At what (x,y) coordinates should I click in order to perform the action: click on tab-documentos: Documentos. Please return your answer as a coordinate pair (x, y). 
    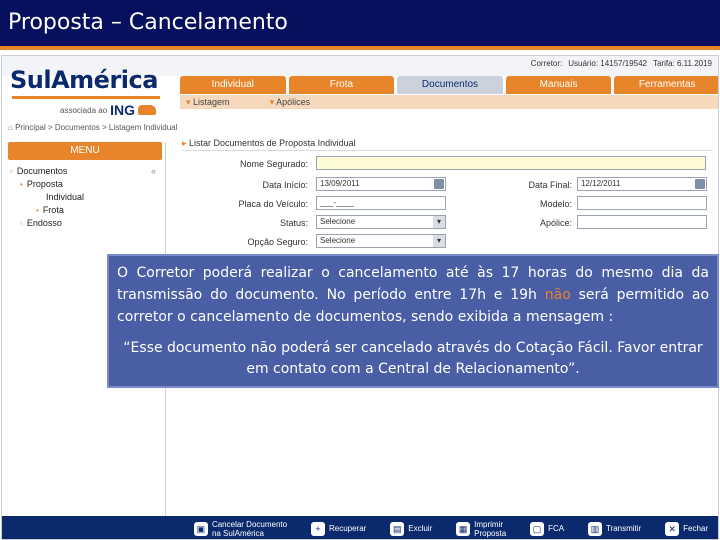
    Looking at the image, I should click on (450, 85).